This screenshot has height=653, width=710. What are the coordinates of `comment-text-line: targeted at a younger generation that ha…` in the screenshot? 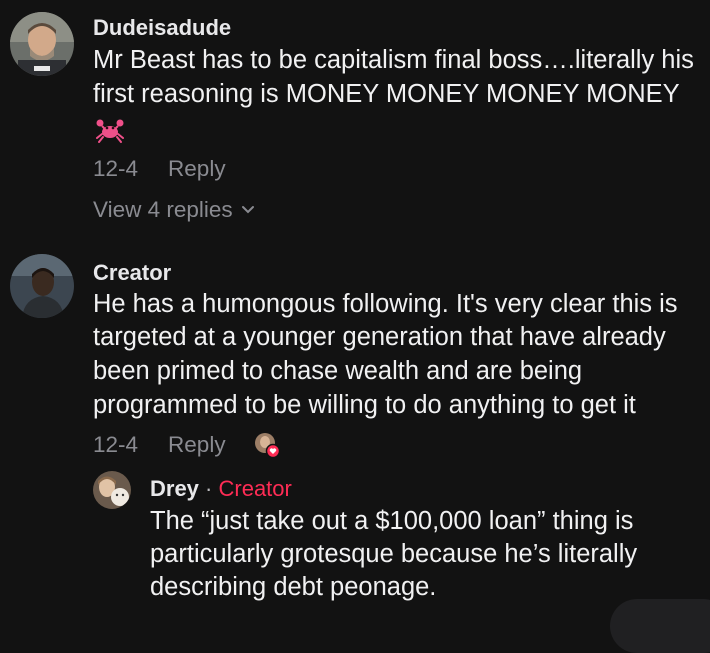 It's located at (379, 337).